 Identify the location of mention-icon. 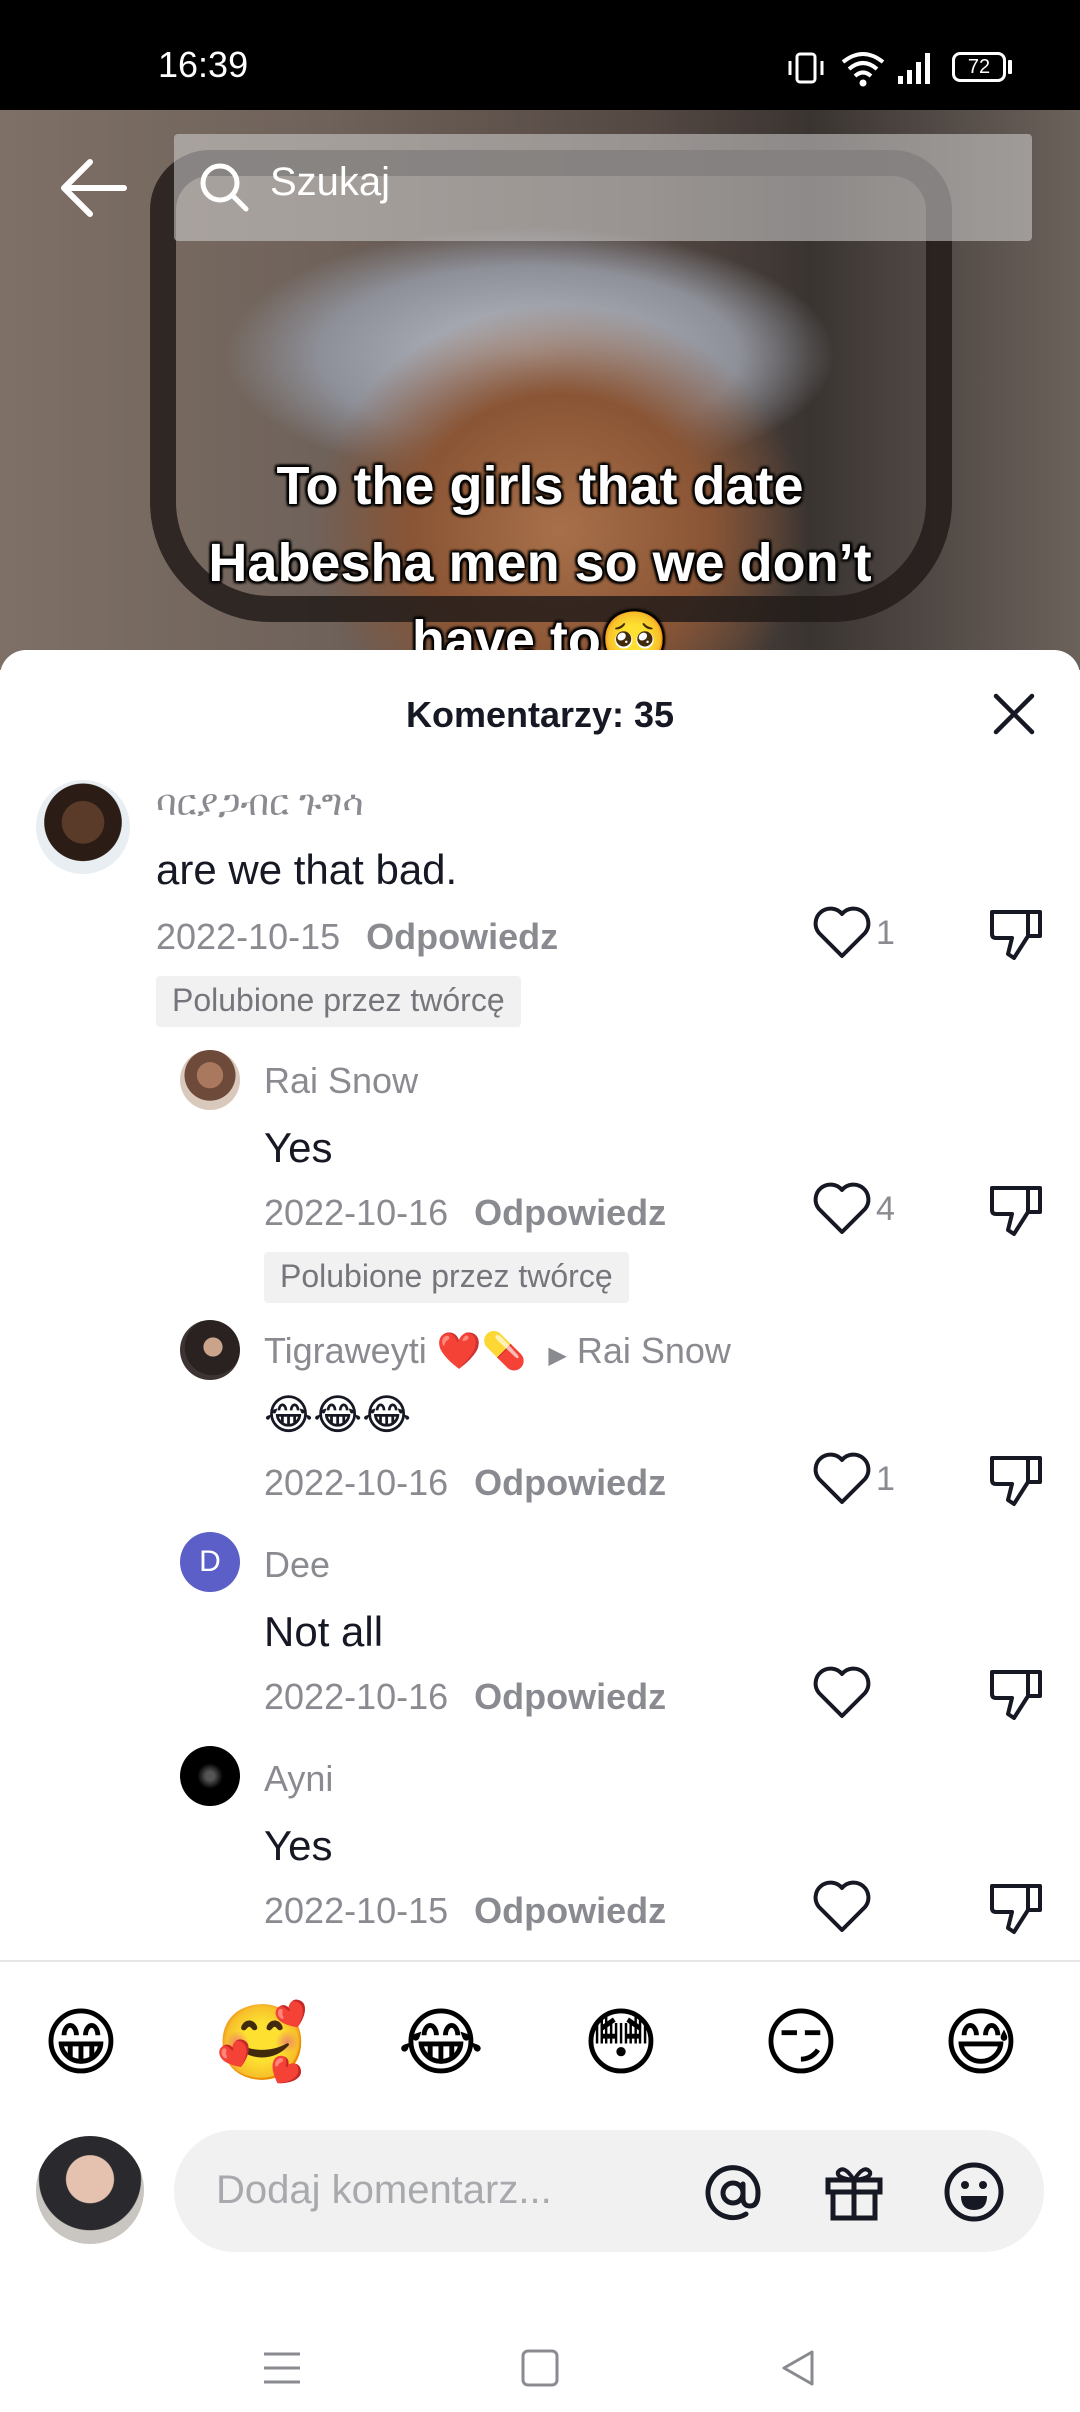
(733, 2193).